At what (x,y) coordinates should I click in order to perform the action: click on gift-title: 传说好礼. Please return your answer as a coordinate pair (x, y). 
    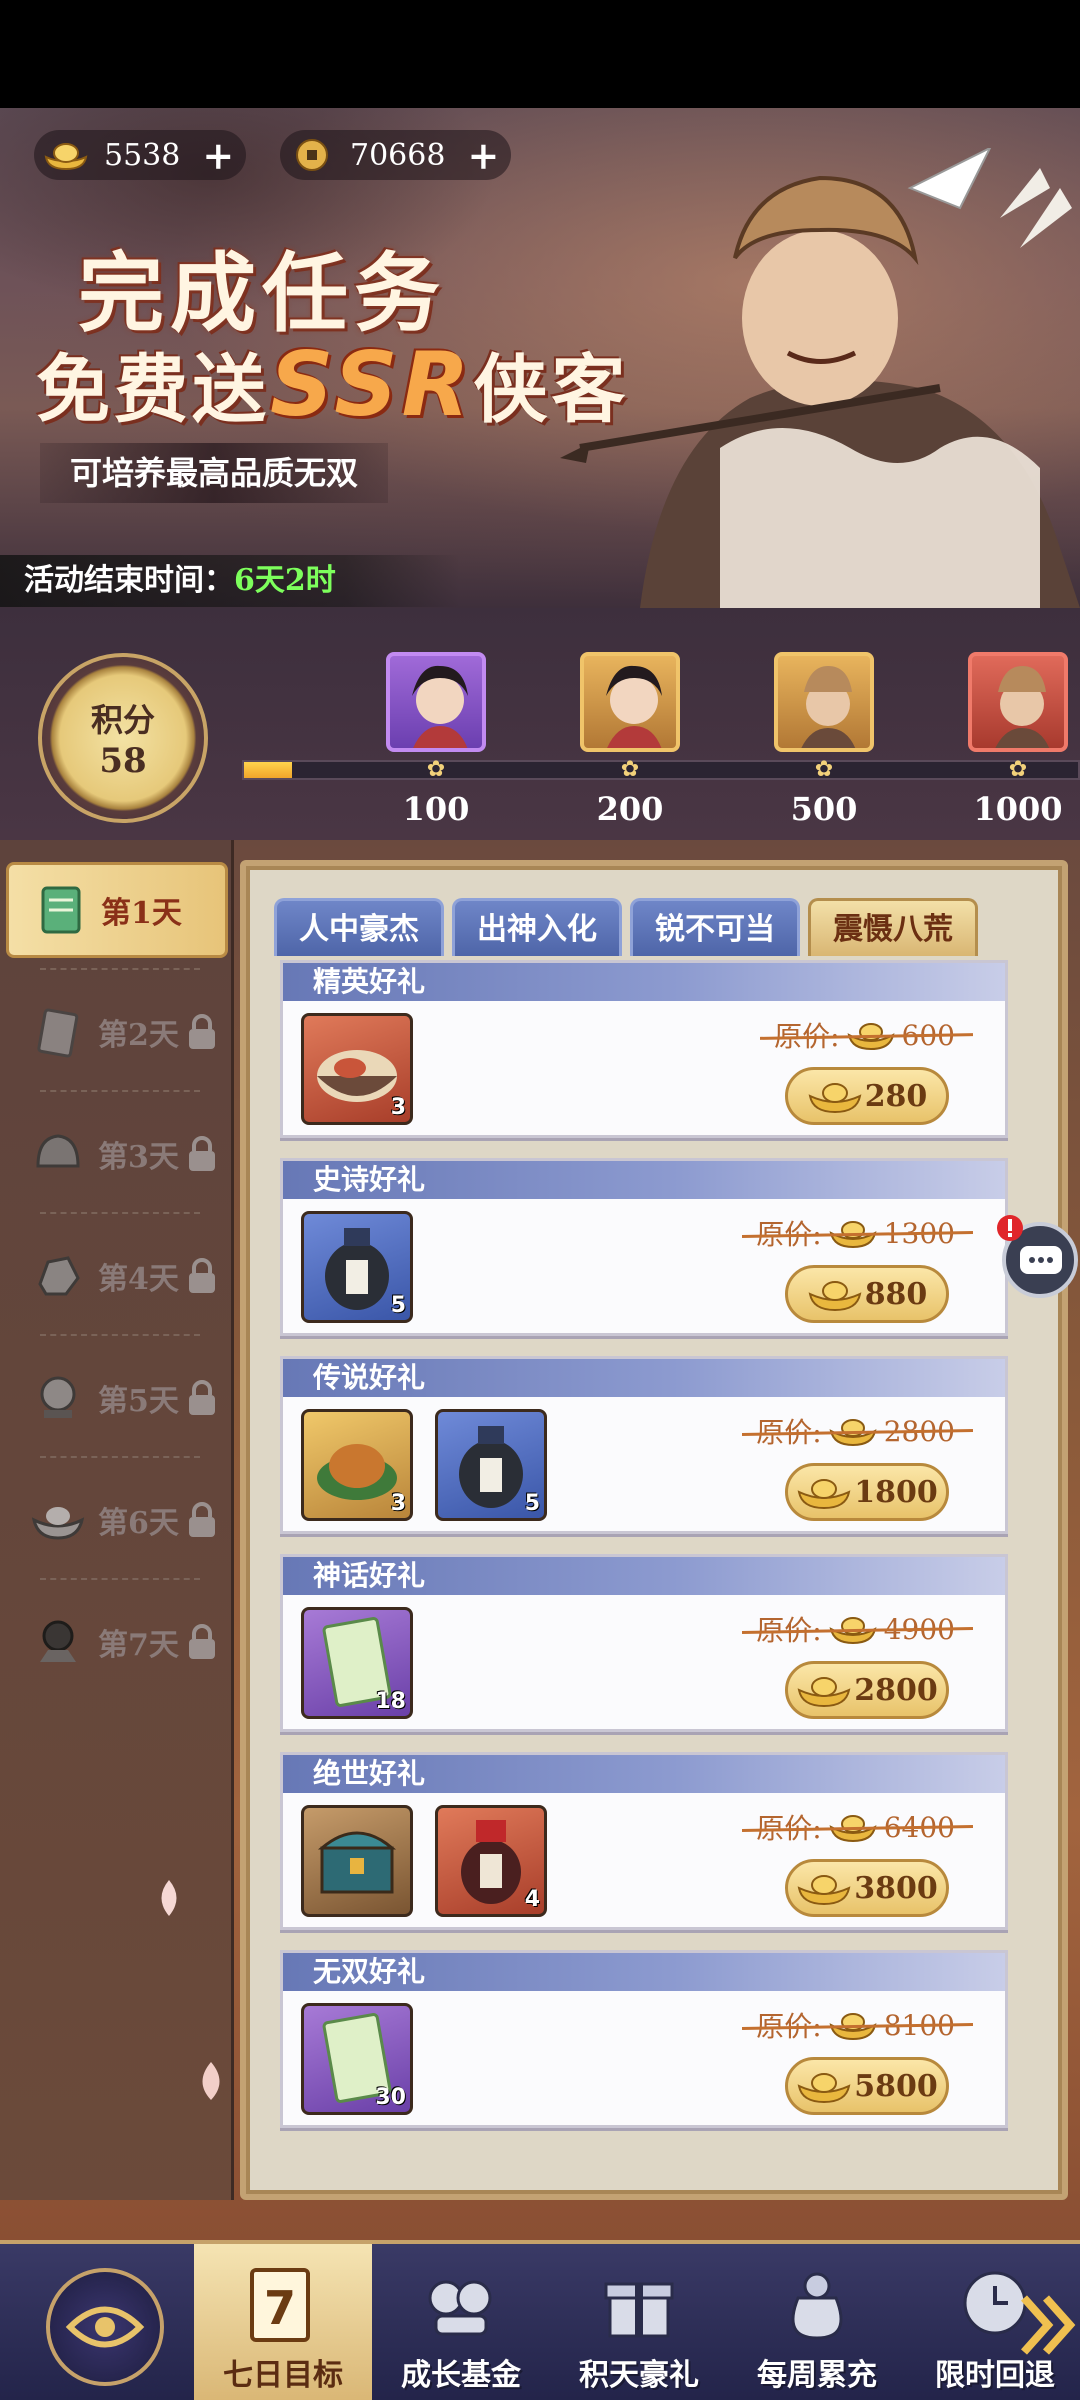
    Looking at the image, I should click on (369, 1377).